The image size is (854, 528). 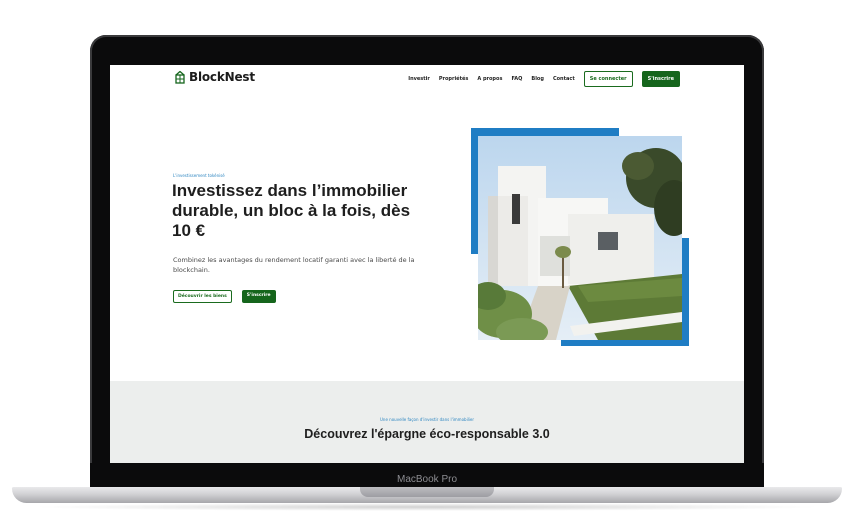 What do you see at coordinates (489, 79) in the screenshot?
I see `nav-link-a-propos: A propos` at bounding box center [489, 79].